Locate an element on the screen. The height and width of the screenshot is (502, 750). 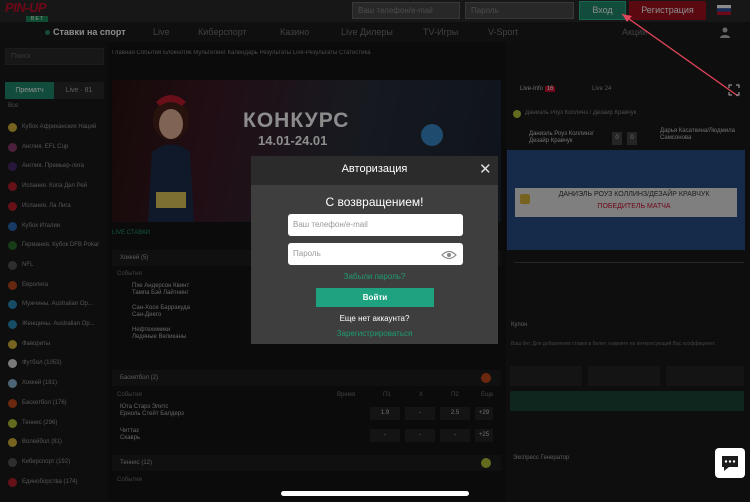
chat-button is located at coordinates (730, 463).